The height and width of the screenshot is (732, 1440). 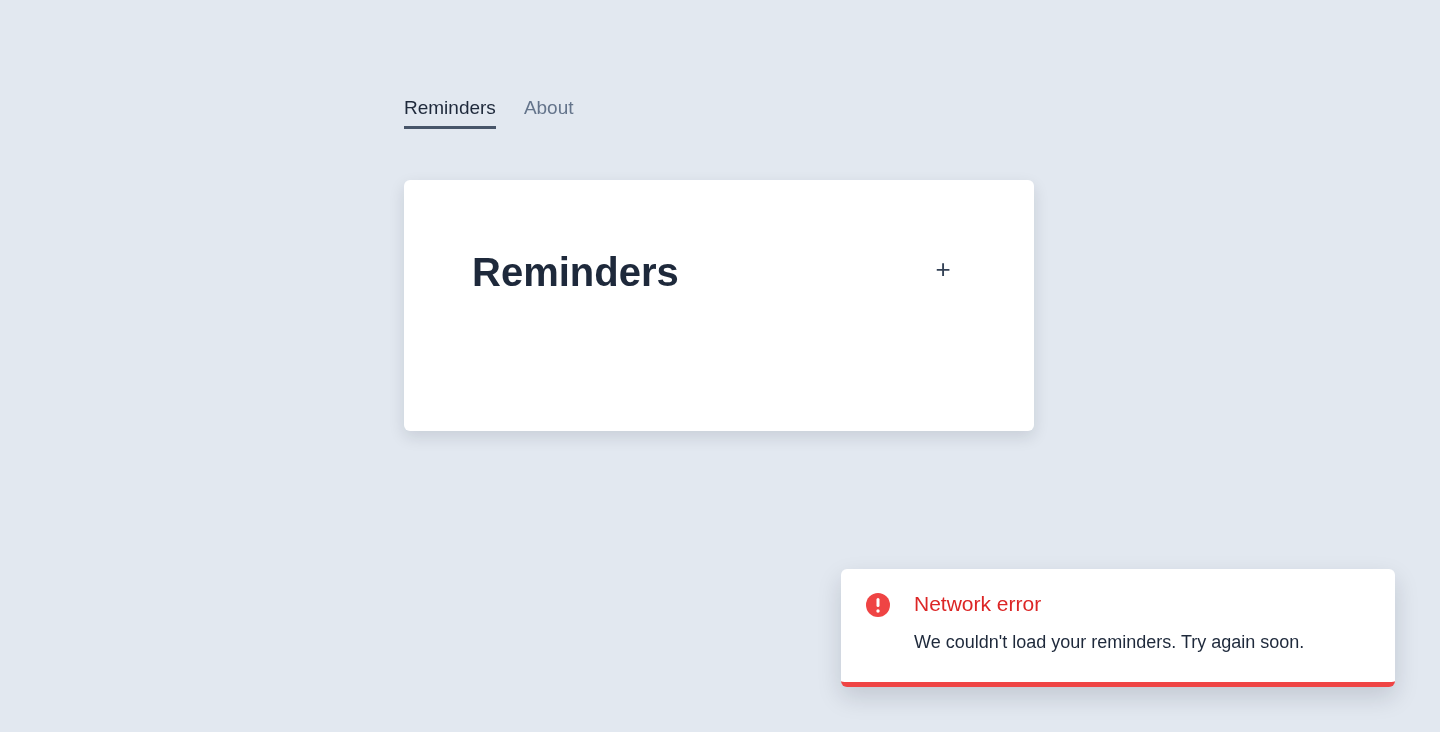 What do you see at coordinates (548, 112) in the screenshot?
I see `nav-tab: About` at bounding box center [548, 112].